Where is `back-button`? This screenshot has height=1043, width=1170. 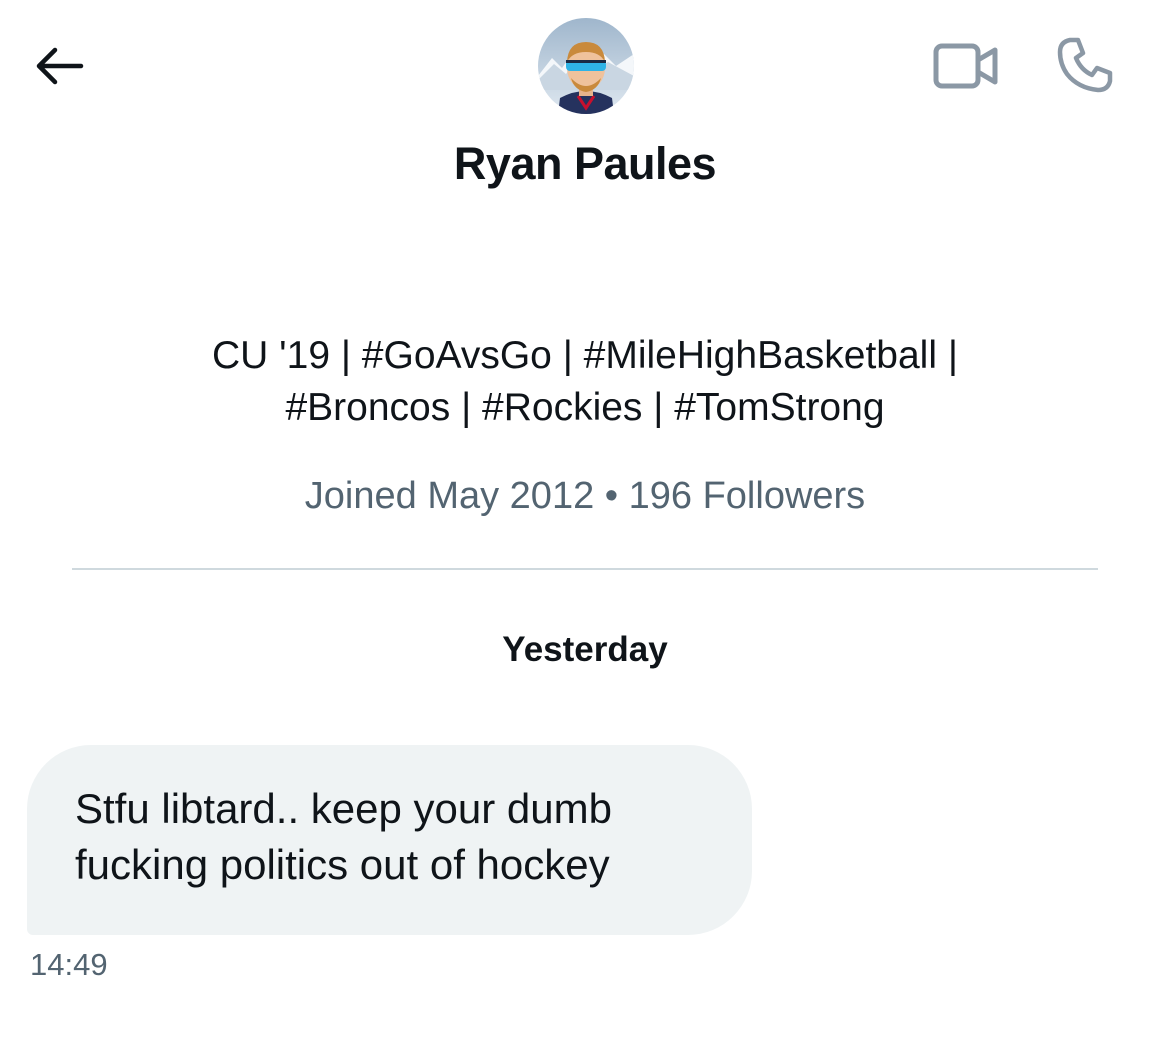
back-button is located at coordinates (59, 68).